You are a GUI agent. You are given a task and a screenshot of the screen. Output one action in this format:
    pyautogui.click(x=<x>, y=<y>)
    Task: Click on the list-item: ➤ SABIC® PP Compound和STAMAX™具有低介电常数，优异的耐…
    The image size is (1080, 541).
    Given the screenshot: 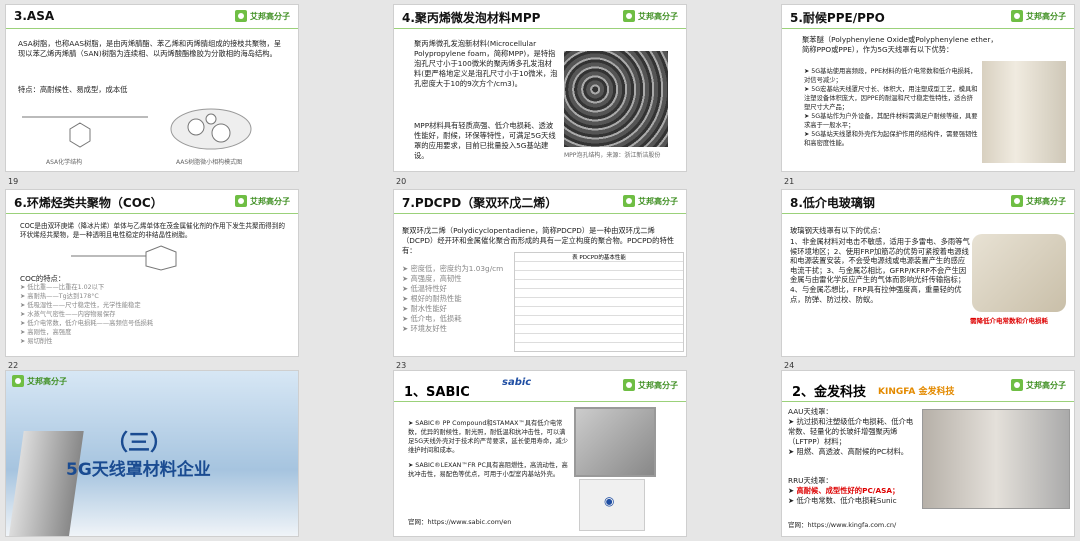 What is the action you would take?
    pyautogui.click(x=488, y=437)
    